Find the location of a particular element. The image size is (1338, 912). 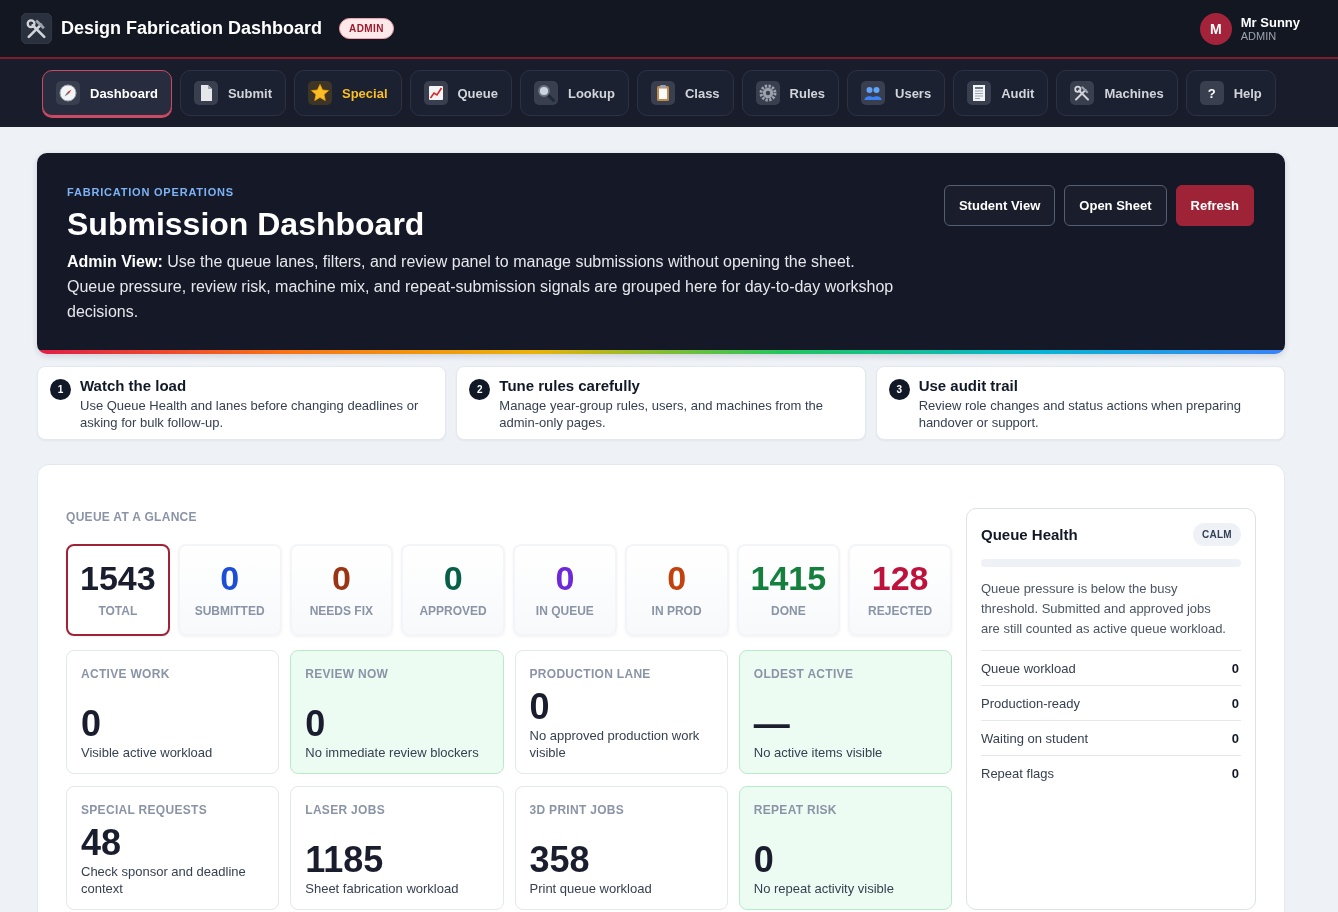

nav-tab: Lookup is located at coordinates (574, 93).